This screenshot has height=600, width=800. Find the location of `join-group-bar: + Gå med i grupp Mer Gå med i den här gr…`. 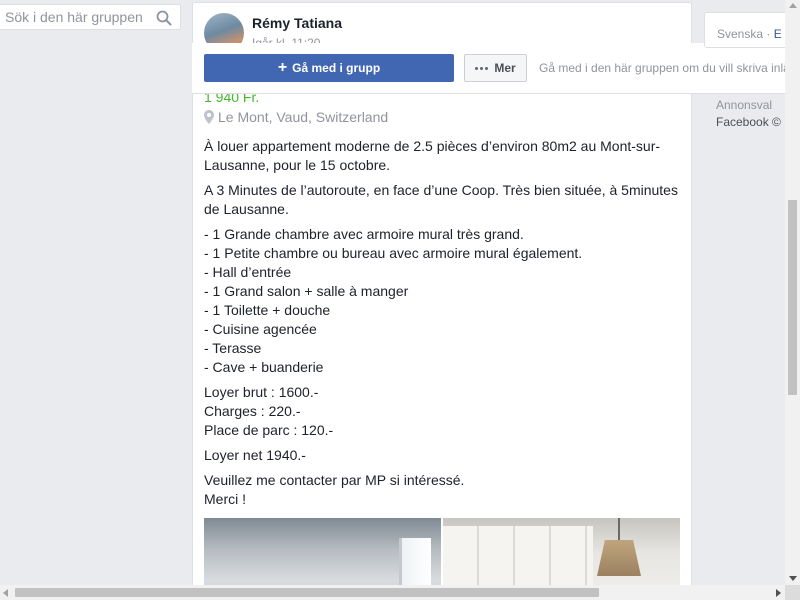

join-group-bar: + Gå med i grupp Mer Gå med i den här gr… is located at coordinates (496, 68).